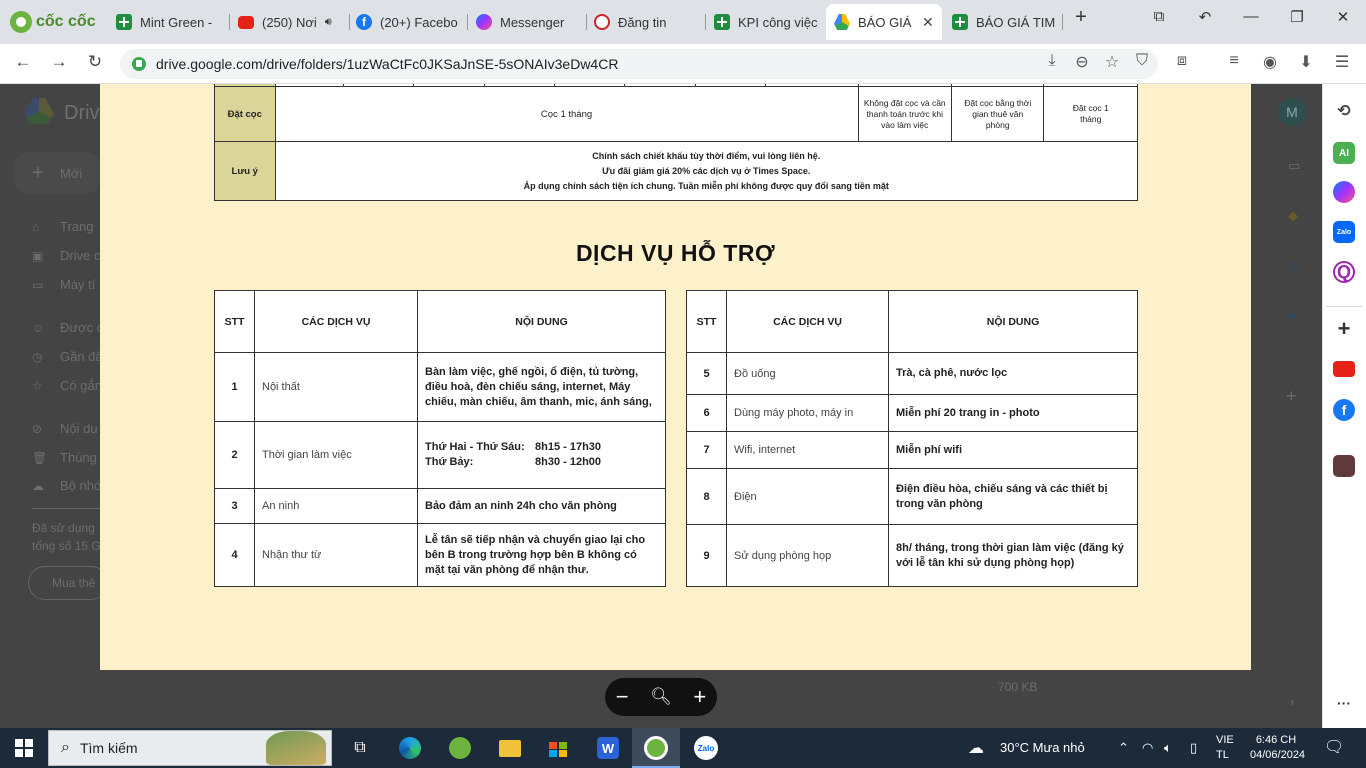  Describe the element at coordinates (1277, 748) in the screenshot. I see `clock: 6:46 CH 04/06/2024` at that location.